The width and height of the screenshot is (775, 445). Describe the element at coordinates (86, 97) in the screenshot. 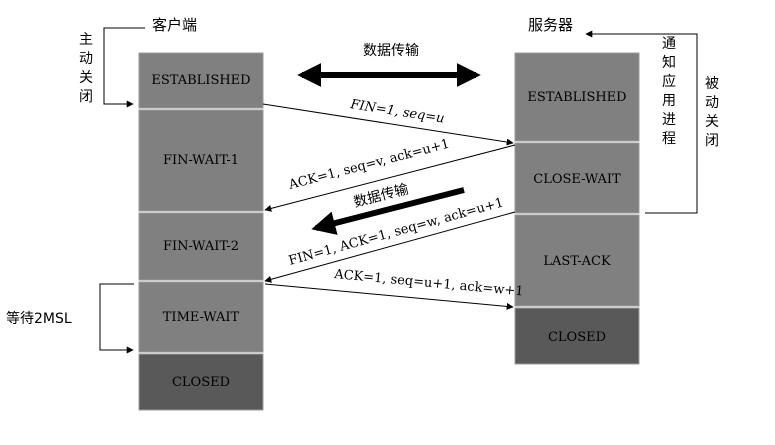

I see `active-close-char-4: 闭` at that location.